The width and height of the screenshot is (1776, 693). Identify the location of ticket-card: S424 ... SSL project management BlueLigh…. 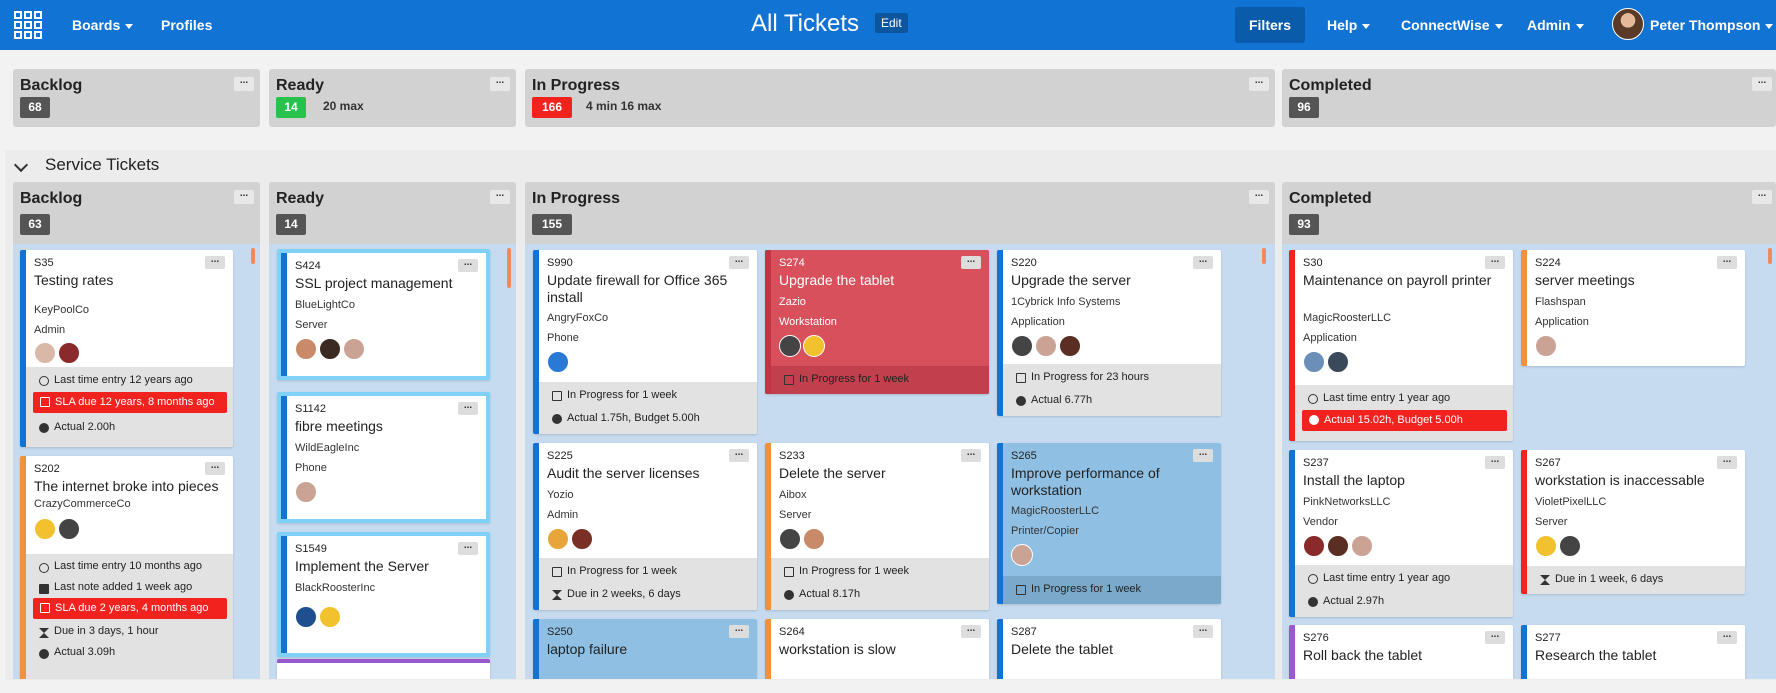
(383, 314).